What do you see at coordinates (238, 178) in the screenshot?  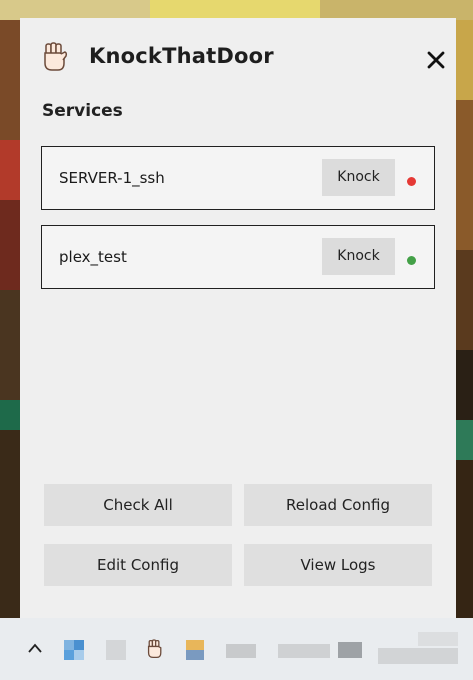 I see `service-row: SERVER-1_ssh Knock` at bounding box center [238, 178].